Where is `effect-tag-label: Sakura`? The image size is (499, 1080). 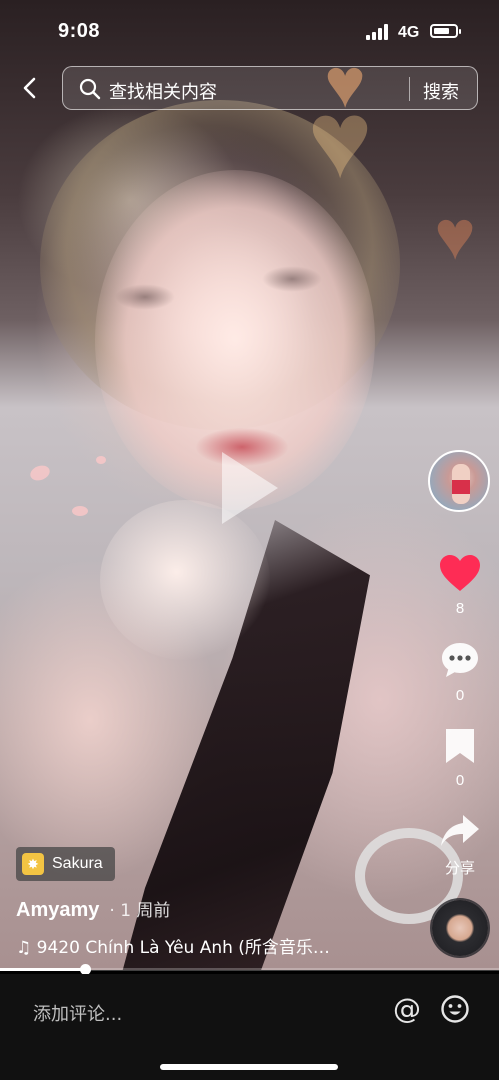 effect-tag-label: Sakura is located at coordinates (77, 863).